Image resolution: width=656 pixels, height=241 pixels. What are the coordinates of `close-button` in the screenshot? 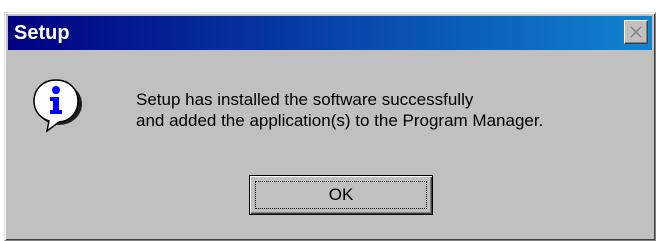 It's located at (636, 32).